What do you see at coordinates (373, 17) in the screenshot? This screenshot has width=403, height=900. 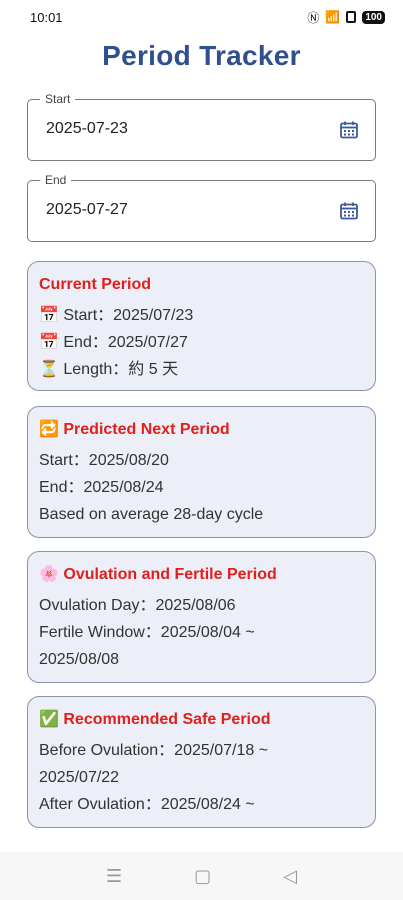 I see `battery-icon: 100` at bounding box center [373, 17].